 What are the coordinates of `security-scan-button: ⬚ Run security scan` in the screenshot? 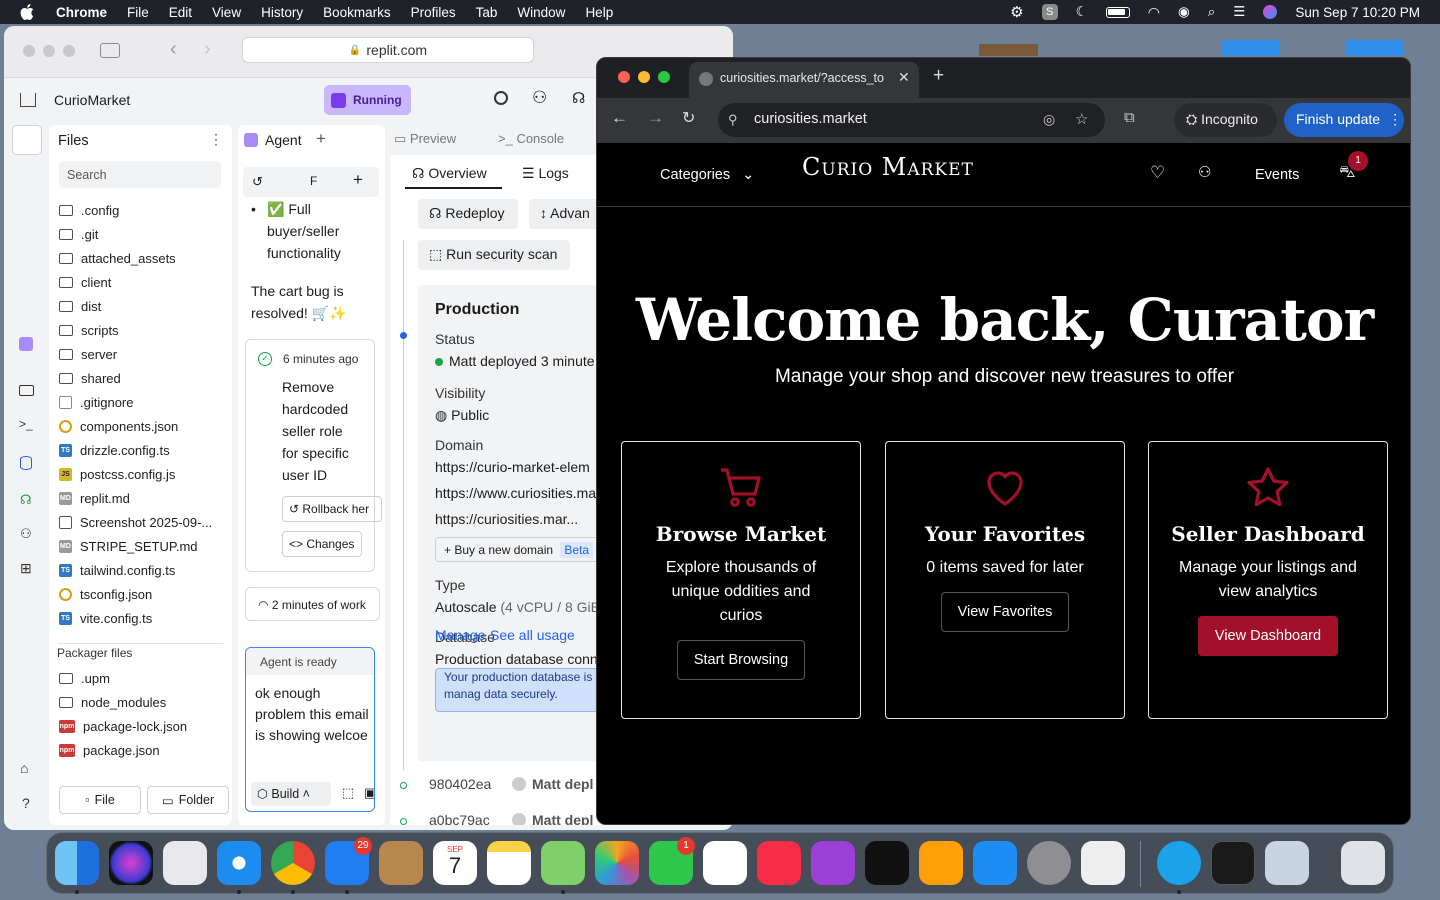 It's located at (494, 255).